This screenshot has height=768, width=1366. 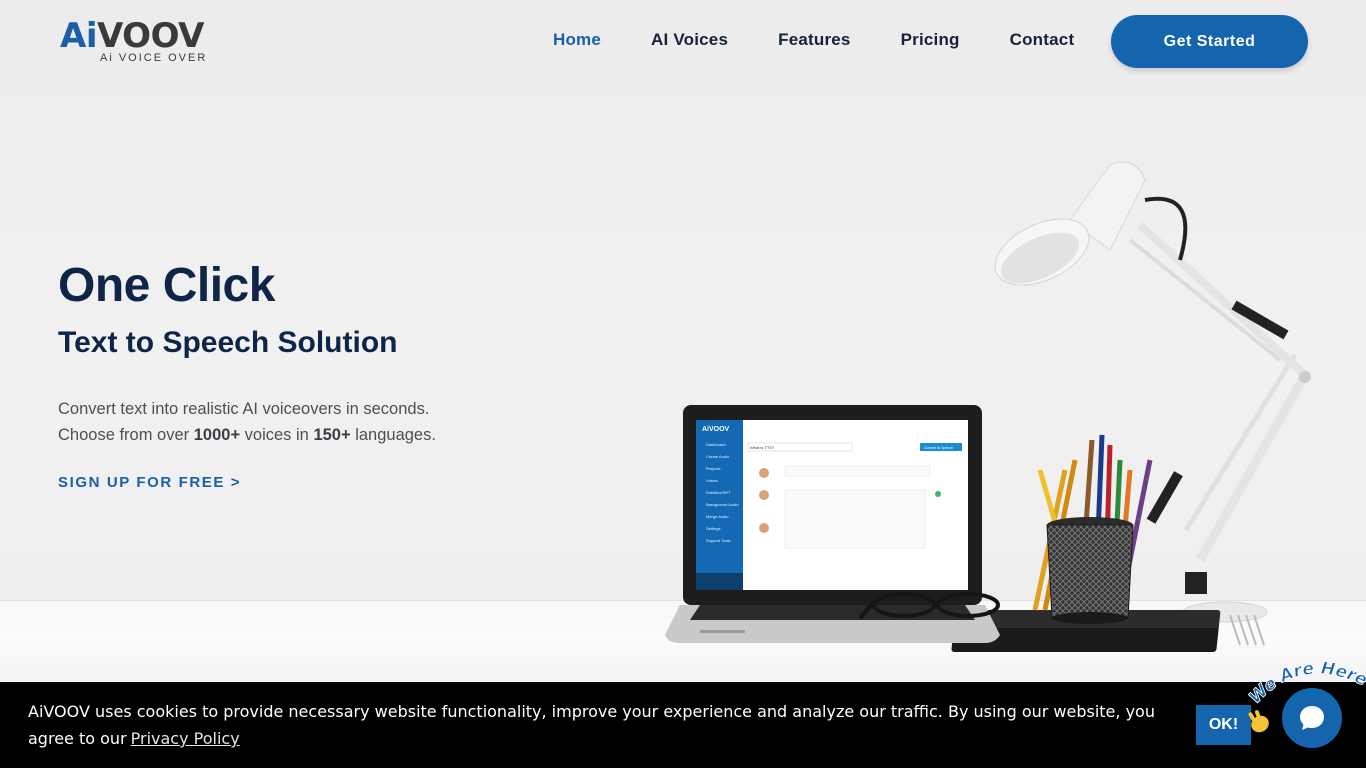 I want to click on logo-voov: VOOV, so click(x=150, y=36).